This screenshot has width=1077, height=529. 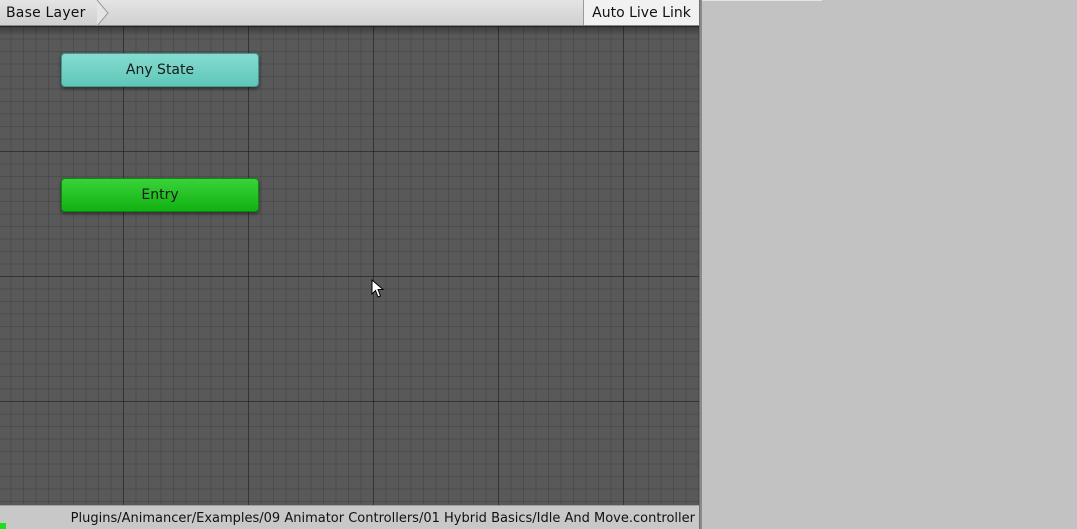 I want to click on chevron-right-icon, so click(x=102, y=13).